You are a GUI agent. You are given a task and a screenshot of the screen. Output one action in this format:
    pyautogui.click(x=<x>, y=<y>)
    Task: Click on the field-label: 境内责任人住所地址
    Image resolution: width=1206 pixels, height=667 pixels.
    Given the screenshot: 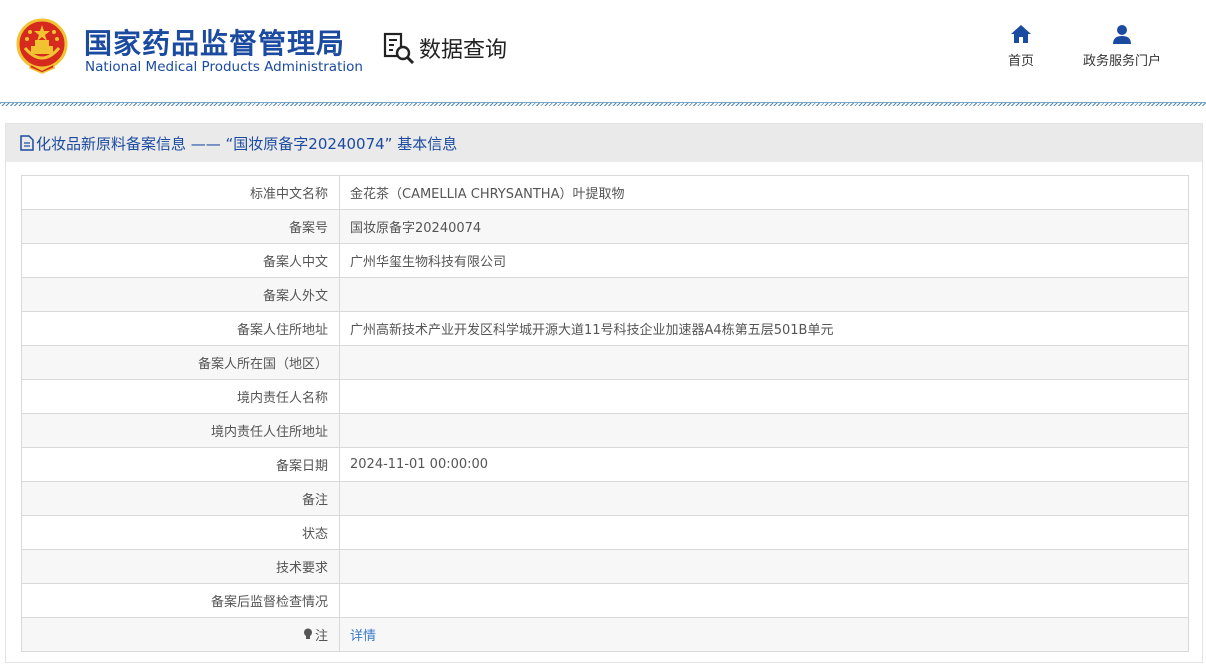 What is the action you would take?
    pyautogui.click(x=180, y=430)
    